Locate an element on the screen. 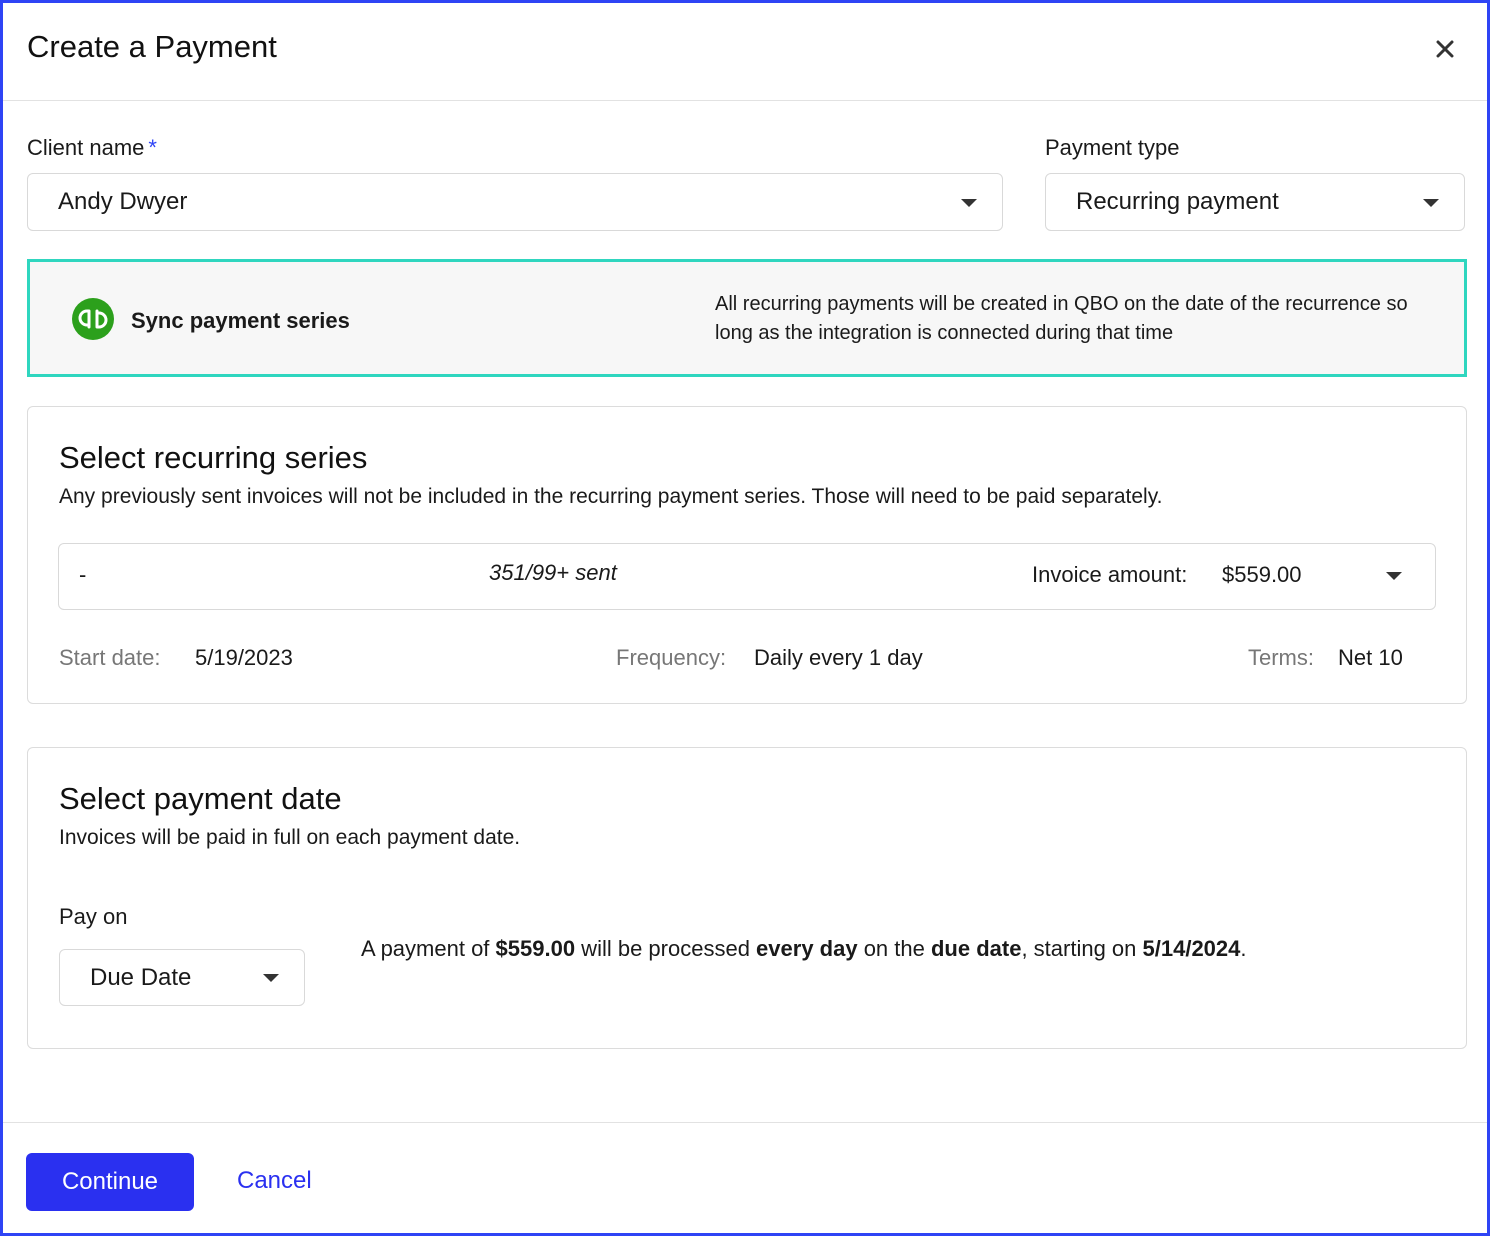 The width and height of the screenshot is (1490, 1236). series-sent-count: 351/99+ sent is located at coordinates (553, 572).